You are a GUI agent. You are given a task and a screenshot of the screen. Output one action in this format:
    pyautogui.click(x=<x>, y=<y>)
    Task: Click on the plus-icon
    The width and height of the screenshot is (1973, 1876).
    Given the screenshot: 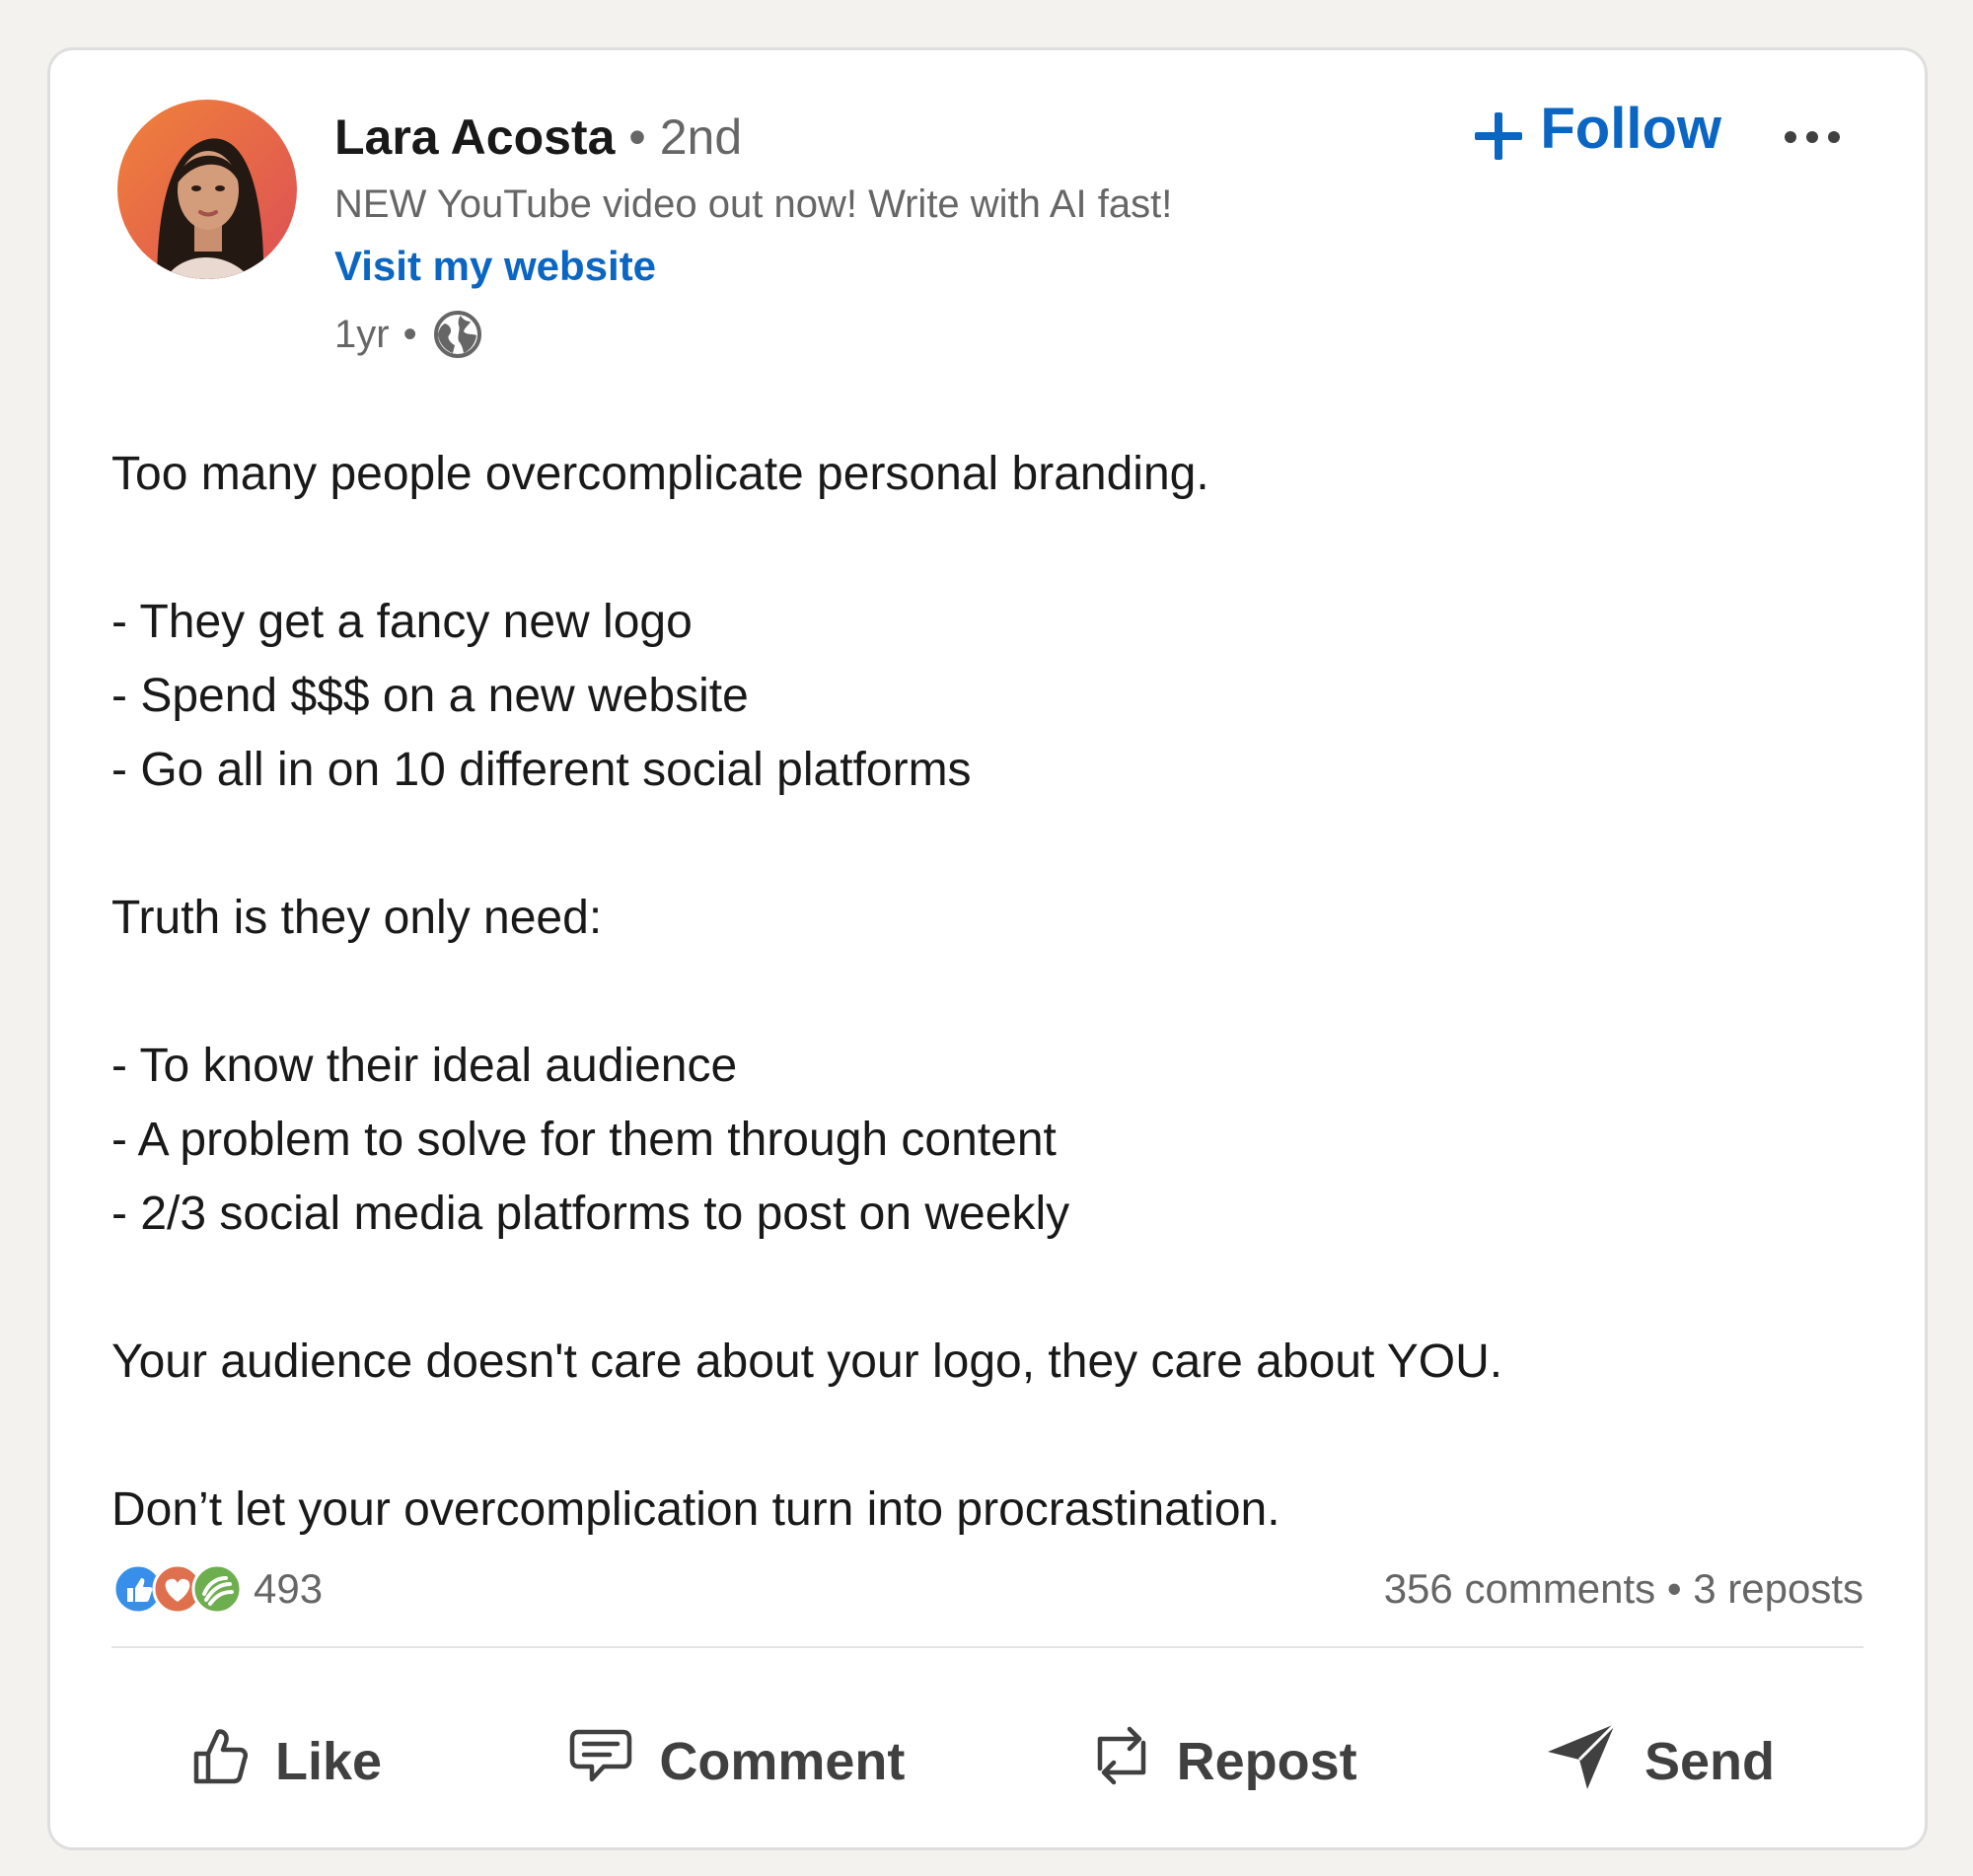 What is the action you would take?
    pyautogui.click(x=1499, y=132)
    